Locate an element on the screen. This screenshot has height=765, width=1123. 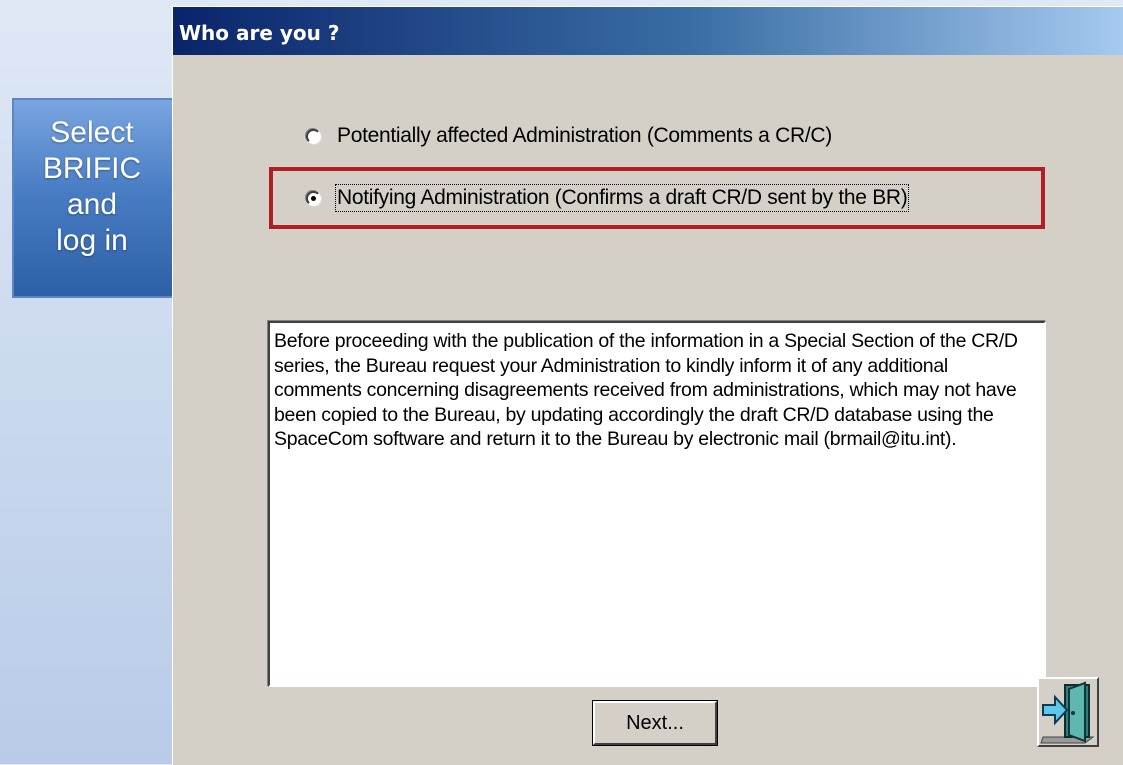
callout-line: BRIFIC is located at coordinates (92, 168).